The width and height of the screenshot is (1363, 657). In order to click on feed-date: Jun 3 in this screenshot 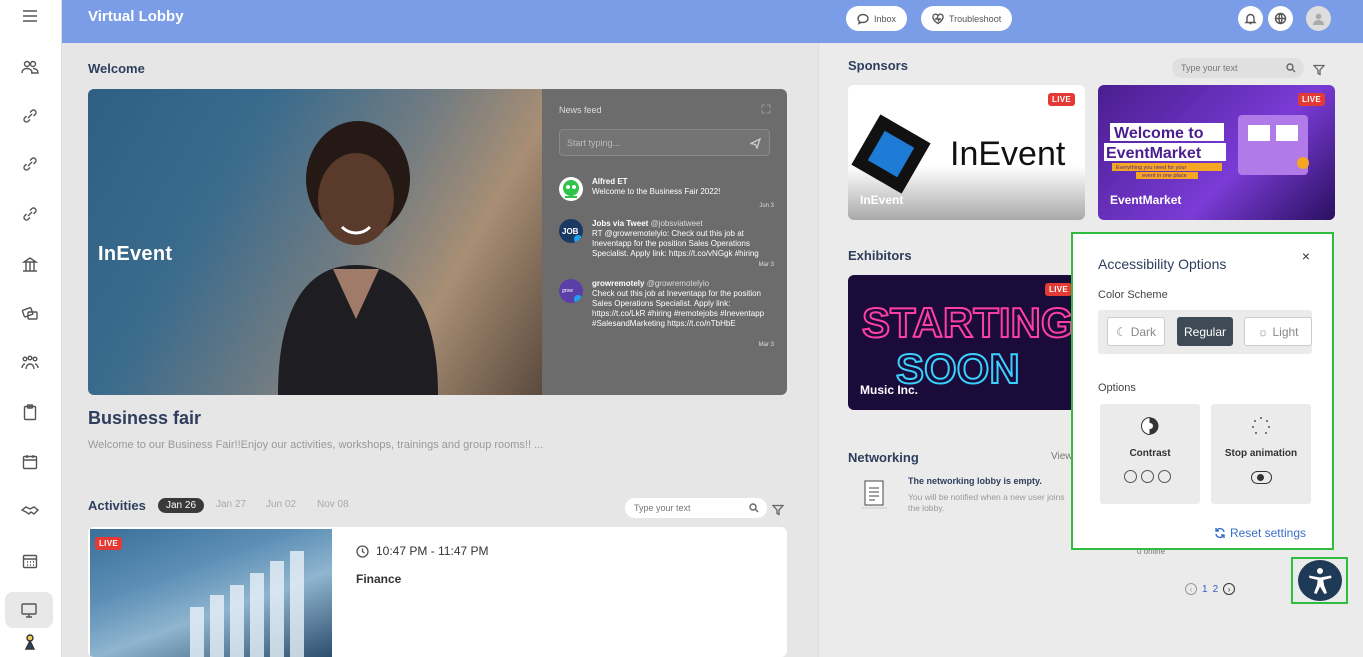, I will do `click(766, 206)`.